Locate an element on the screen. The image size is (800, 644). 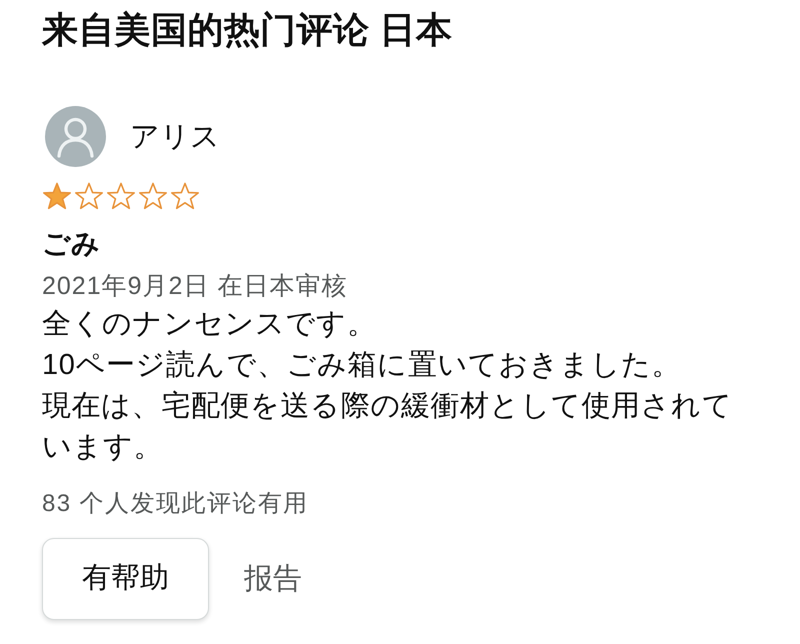
review-text: 全くのナンセンスです。 is located at coordinates (210, 324).